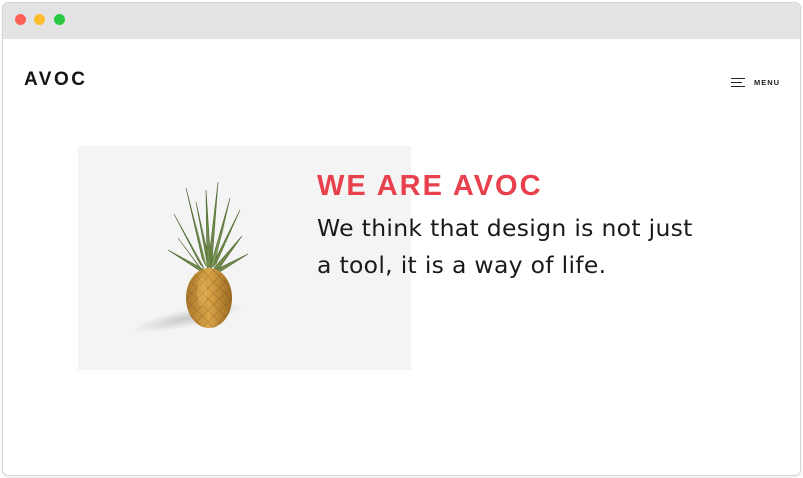 The height and width of the screenshot is (478, 803). I want to click on menu-button: MENU, so click(755, 82).